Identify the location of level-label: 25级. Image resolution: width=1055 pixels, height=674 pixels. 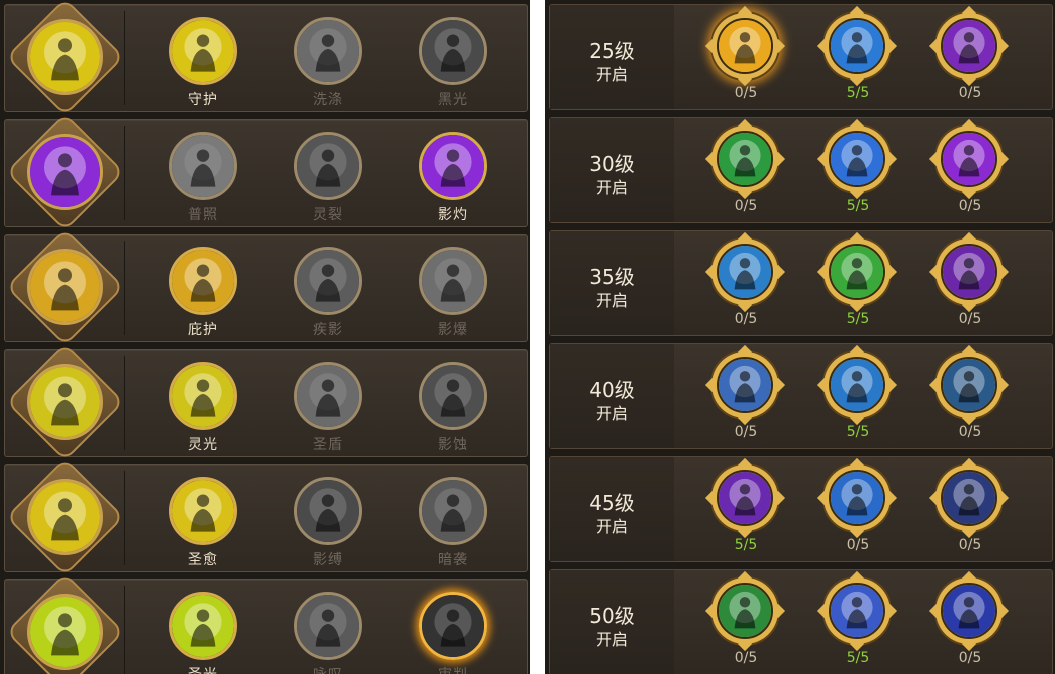
(612, 51).